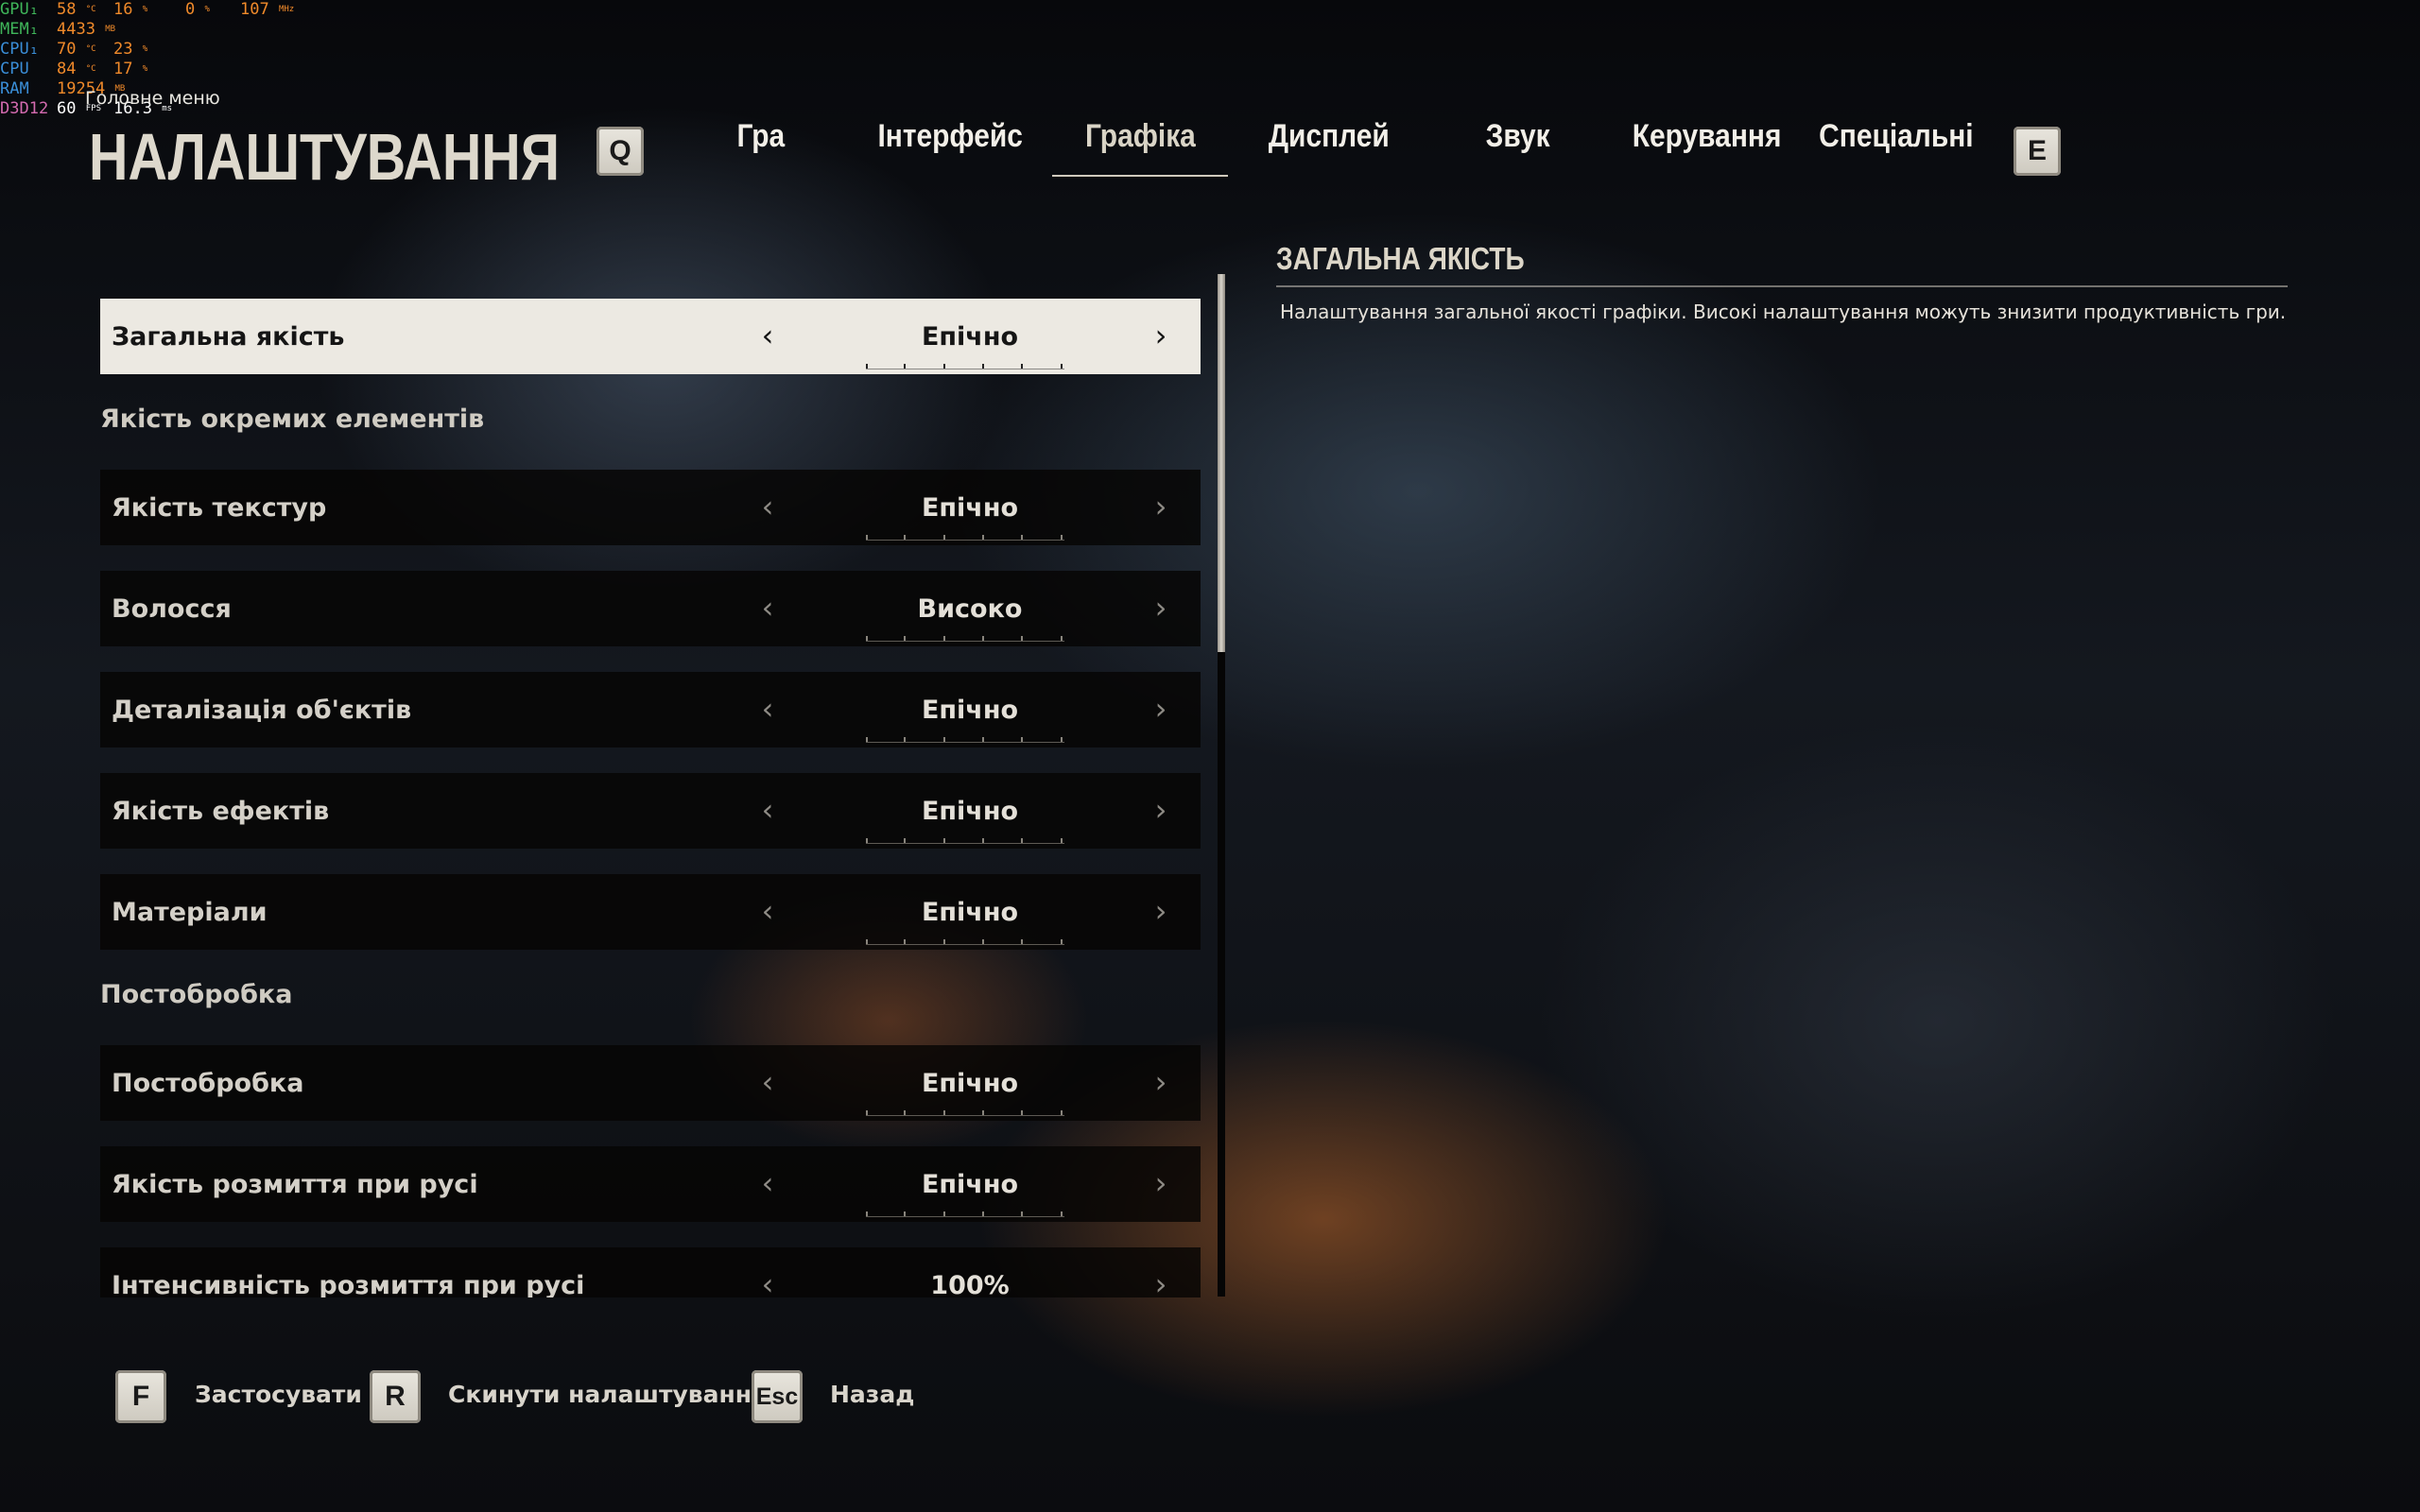  What do you see at coordinates (76, 10) in the screenshot?
I see `perf-value: 58 °C` at bounding box center [76, 10].